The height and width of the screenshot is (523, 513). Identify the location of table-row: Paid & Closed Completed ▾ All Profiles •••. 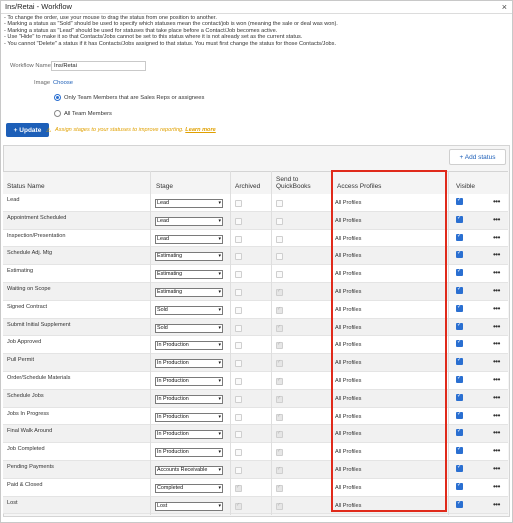
(255, 487).